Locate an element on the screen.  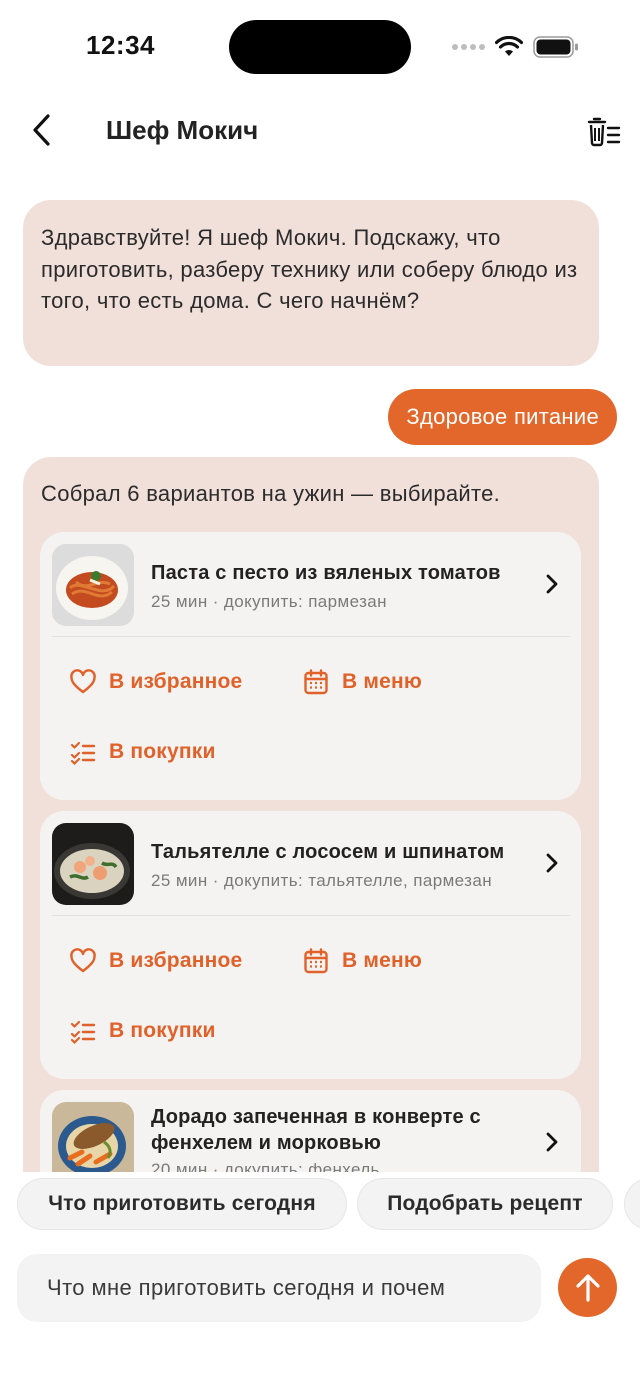
suggestion-chip: Что приготовить сегодня is located at coordinates (182, 1204).